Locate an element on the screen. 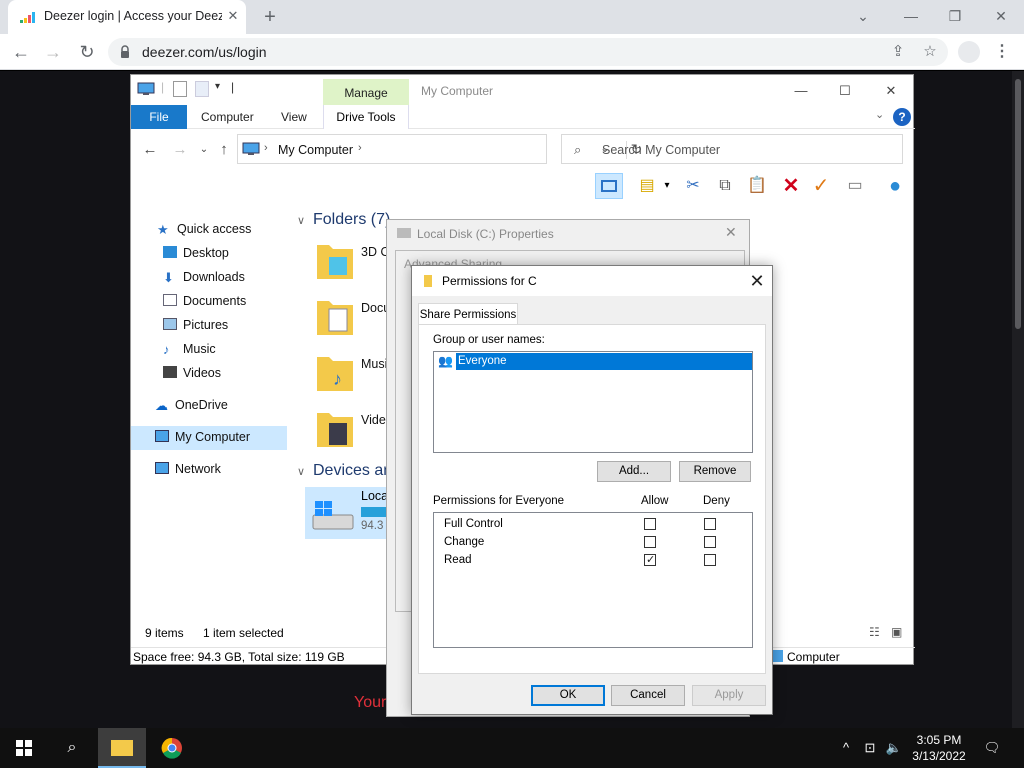 The height and width of the screenshot is (768, 1024). paste-icon: 📋 is located at coordinates (757, 186).